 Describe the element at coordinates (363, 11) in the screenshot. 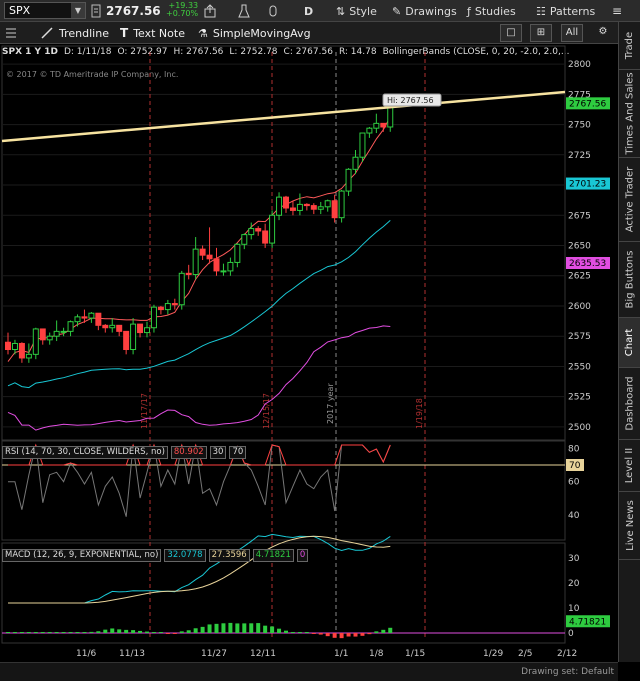

I see `style-label: Style` at that location.